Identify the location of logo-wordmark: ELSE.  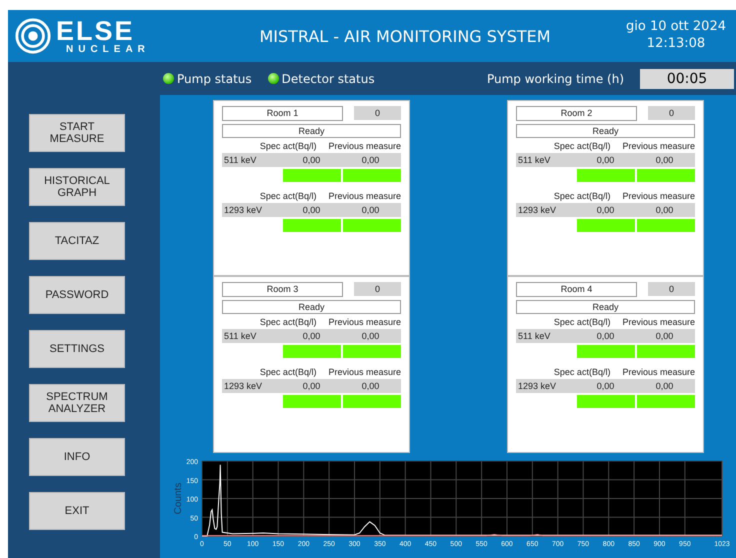
(95, 31).